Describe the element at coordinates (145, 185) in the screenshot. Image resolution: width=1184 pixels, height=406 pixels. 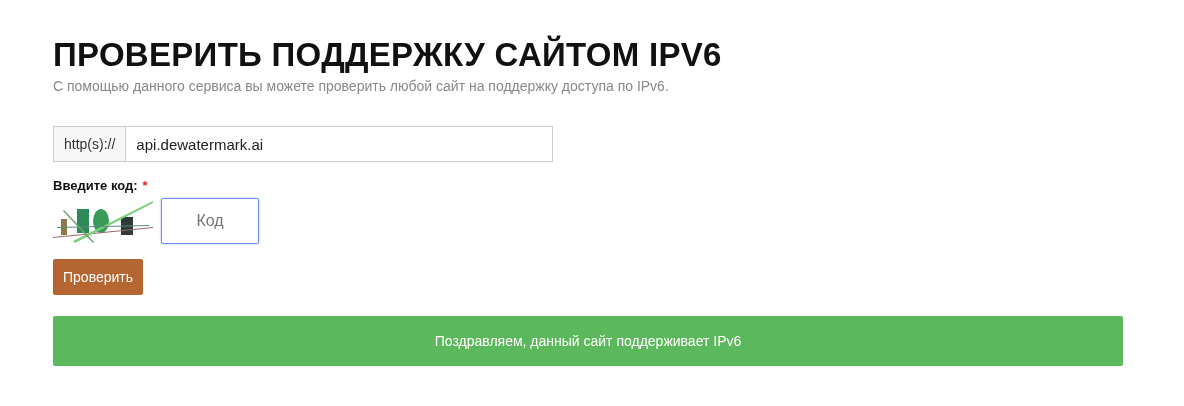
I see `required-mark: *` at that location.